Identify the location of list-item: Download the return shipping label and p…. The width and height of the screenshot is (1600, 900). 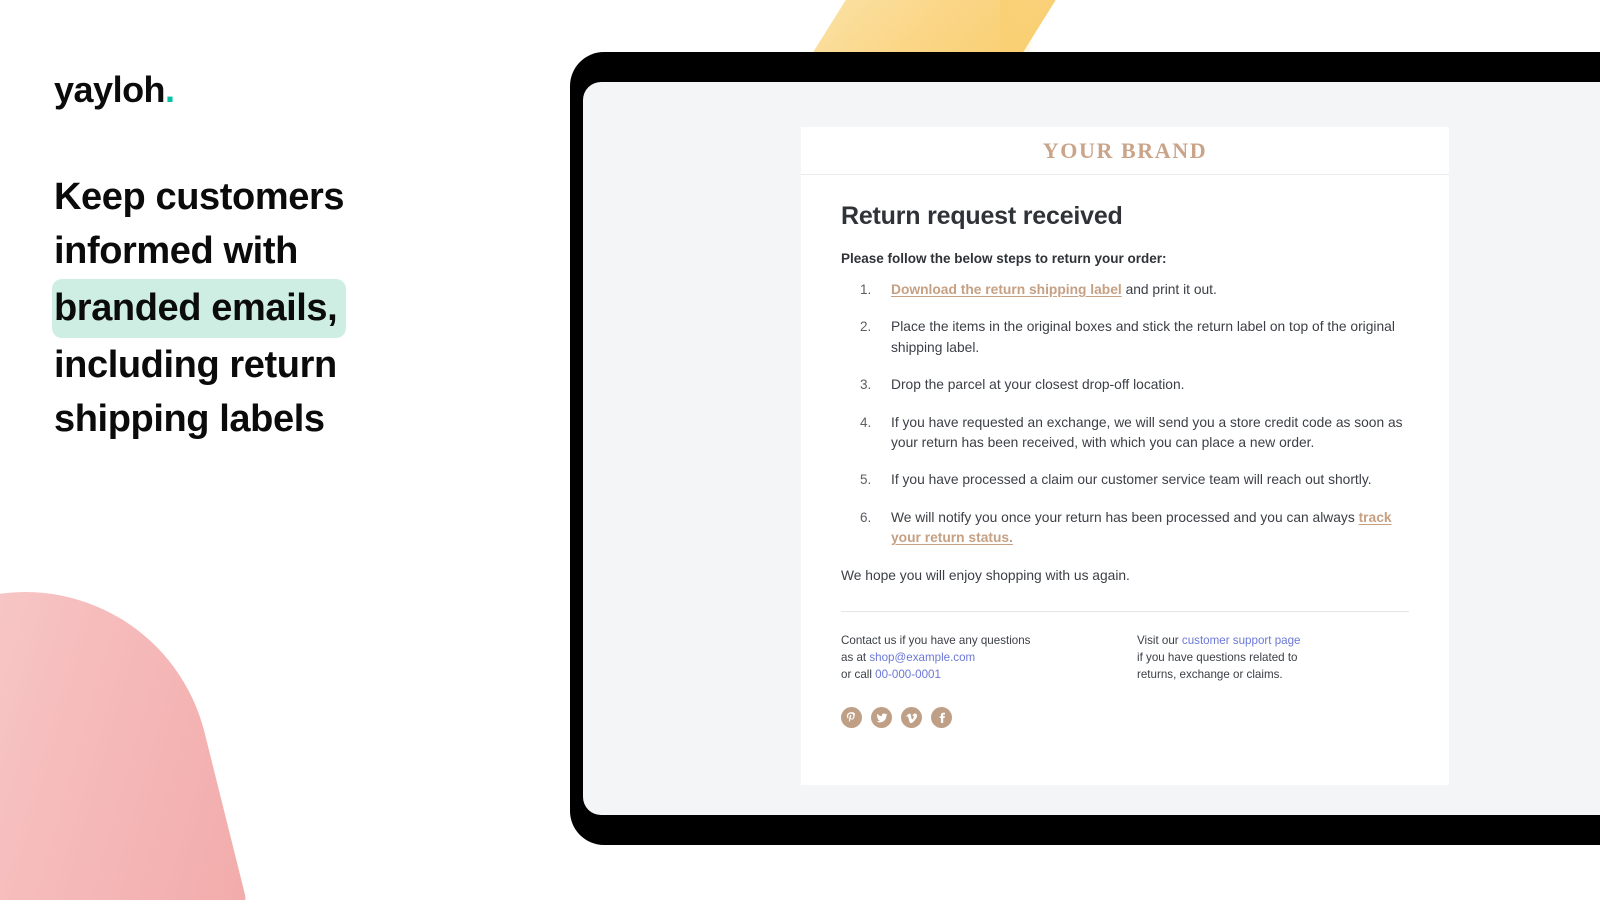
(1125, 290).